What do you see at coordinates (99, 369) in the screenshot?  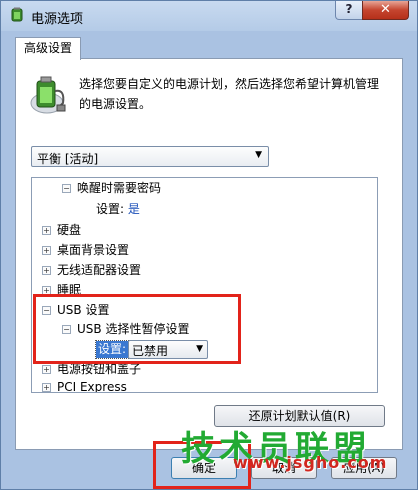 I see `tree-item-label: 电源按钮和盖子` at bounding box center [99, 369].